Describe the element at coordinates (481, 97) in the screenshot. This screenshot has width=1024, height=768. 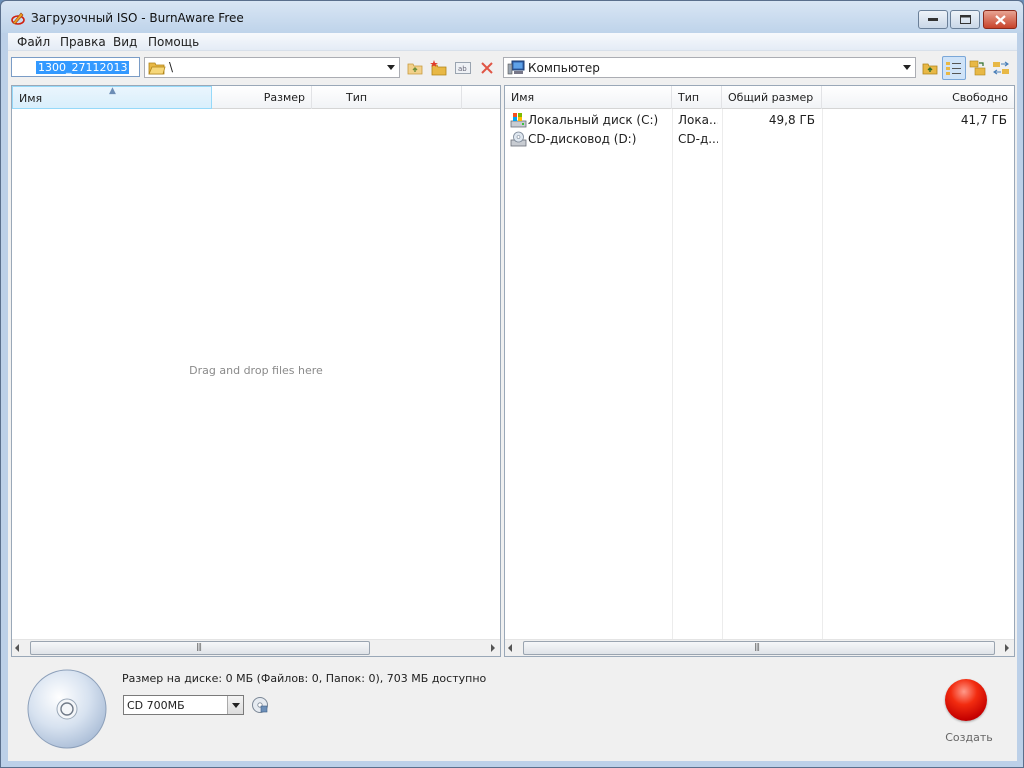
I see `column-header-extra` at that location.